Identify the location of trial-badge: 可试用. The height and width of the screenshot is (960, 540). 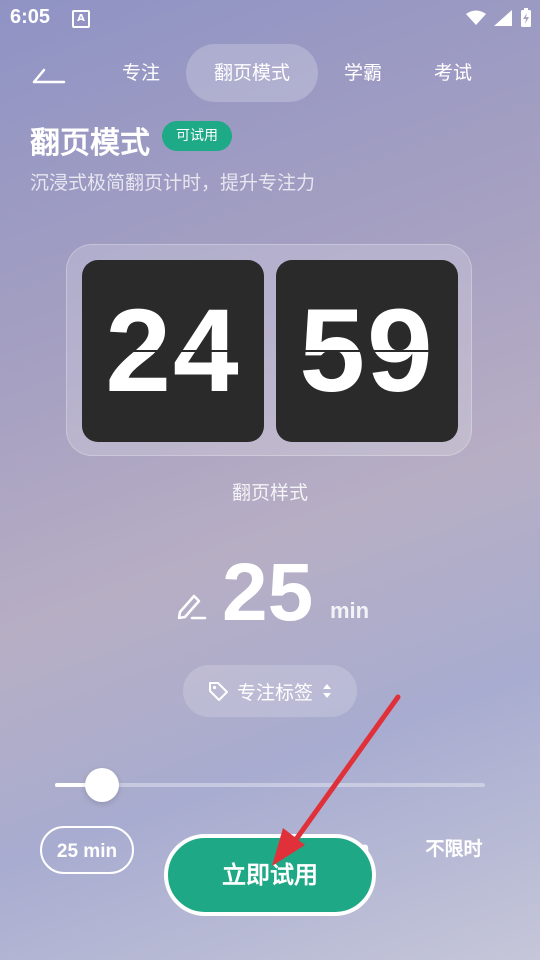
(197, 136).